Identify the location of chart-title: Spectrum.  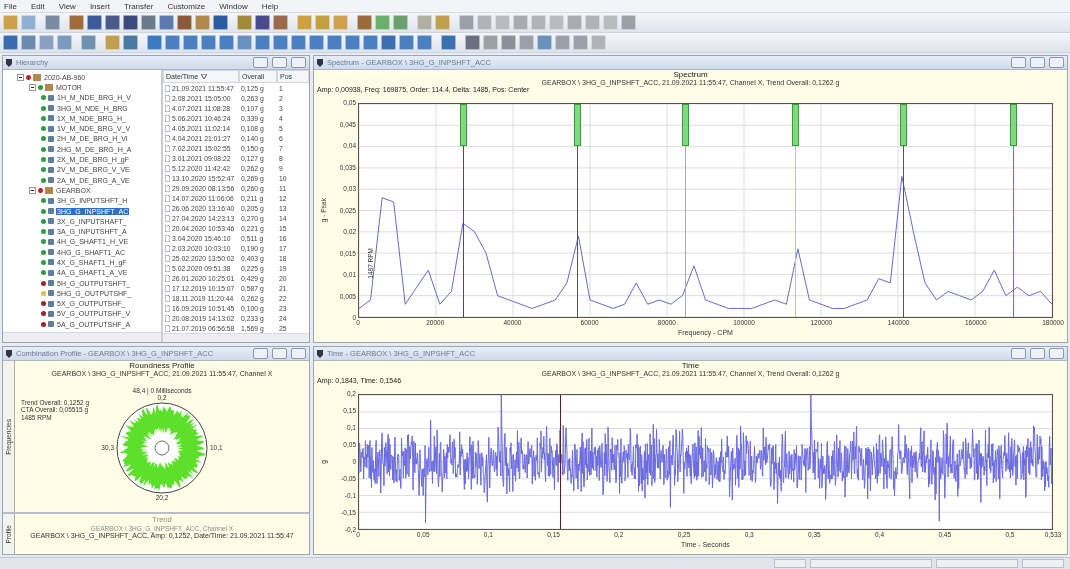
(690, 74).